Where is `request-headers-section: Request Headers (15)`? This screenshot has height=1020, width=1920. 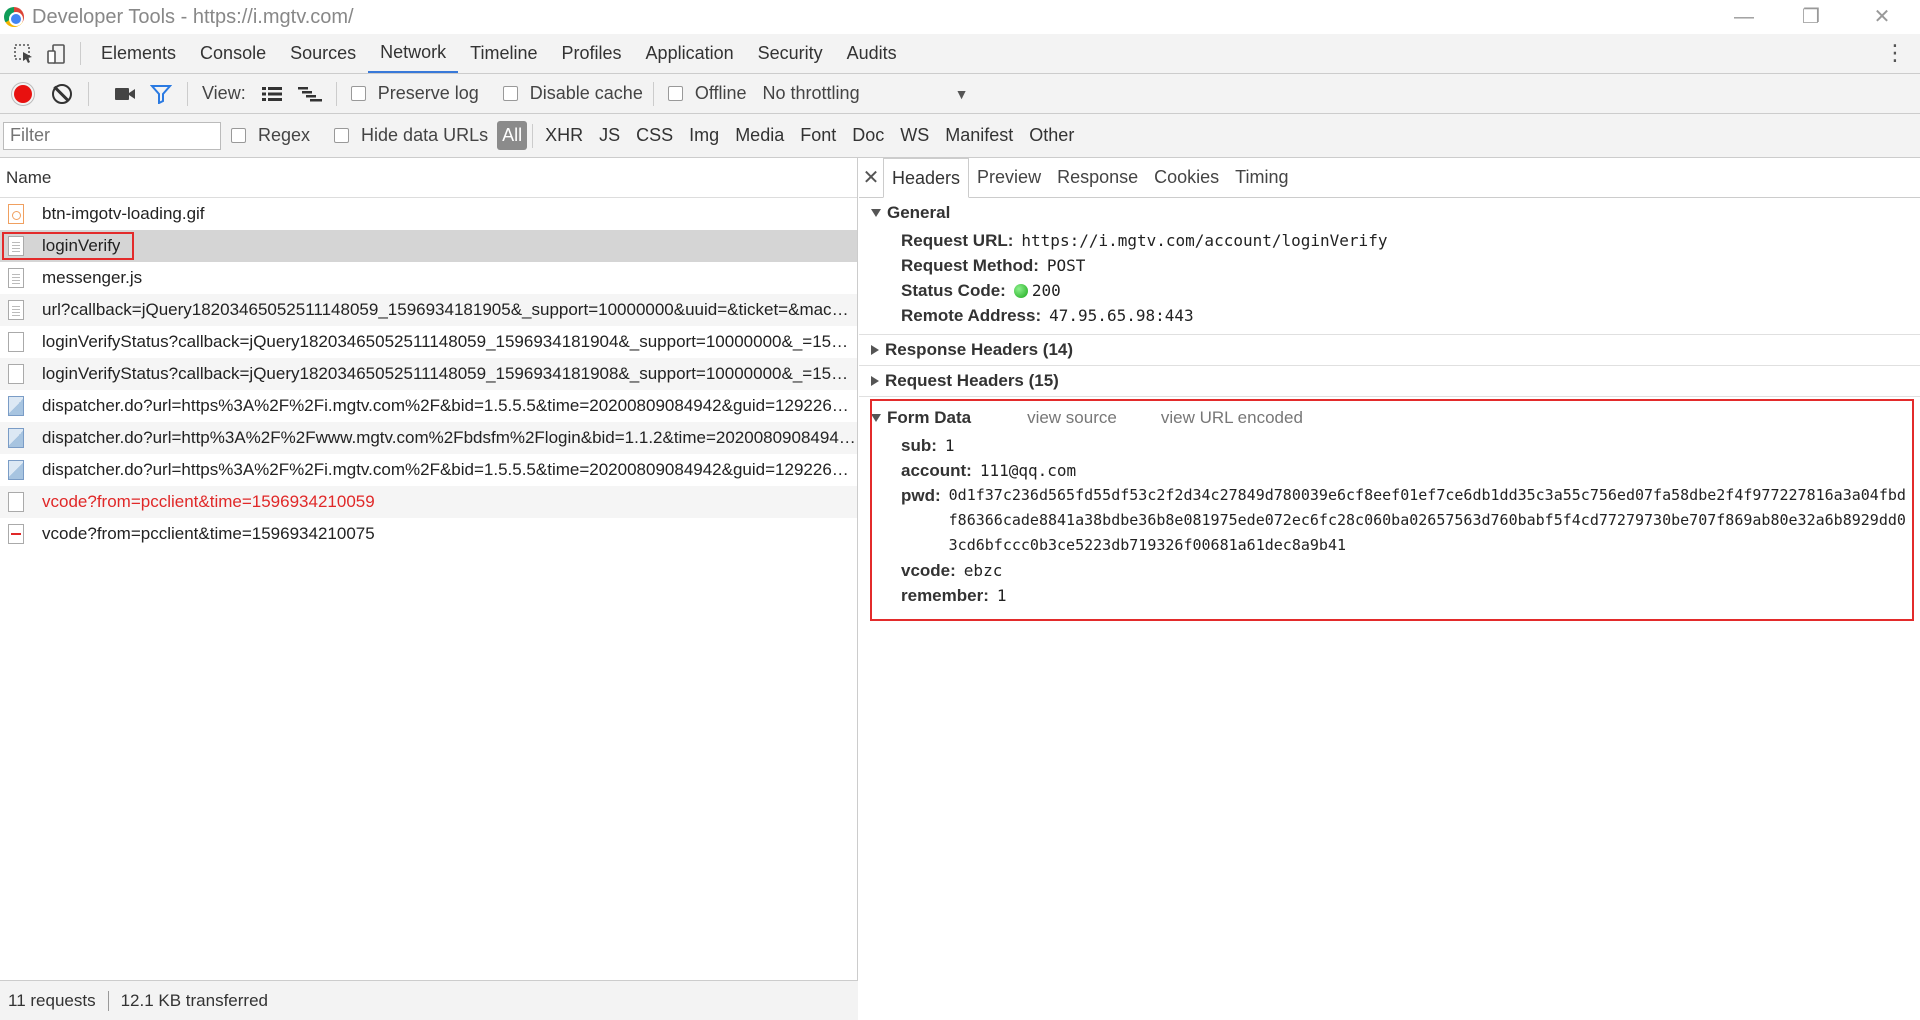 request-headers-section: Request Headers (15) is located at coordinates (1389, 381).